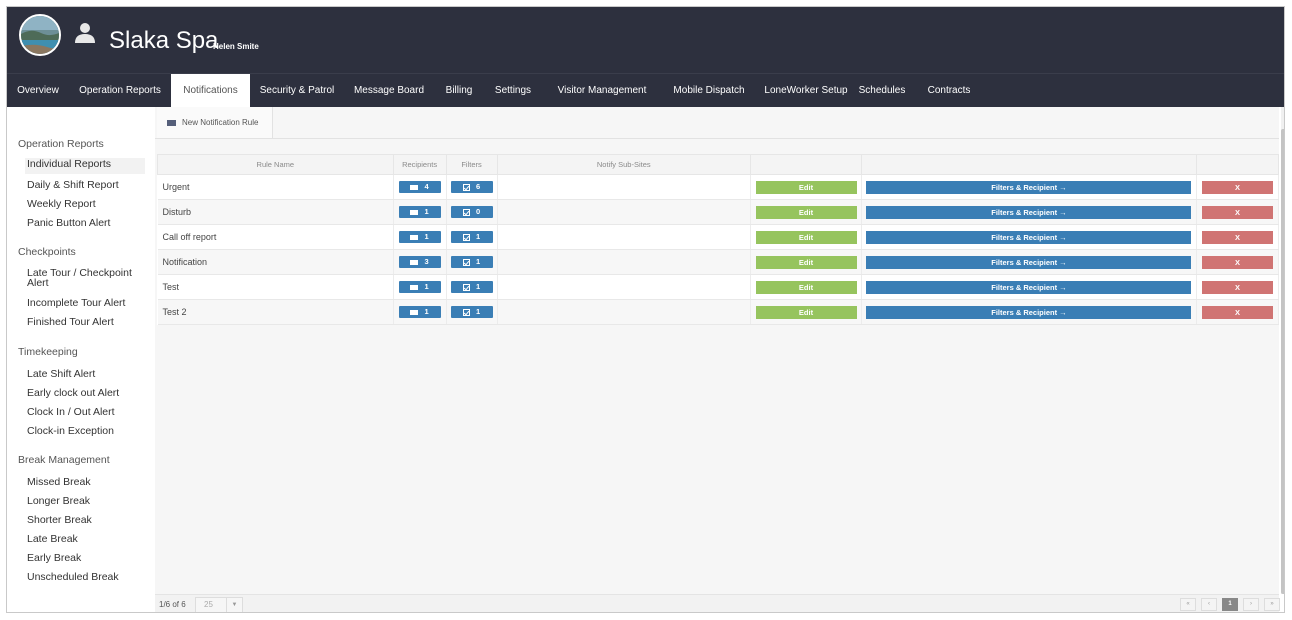 The width and height of the screenshot is (1292, 620). I want to click on nav-tab-settings: Settings, so click(513, 91).